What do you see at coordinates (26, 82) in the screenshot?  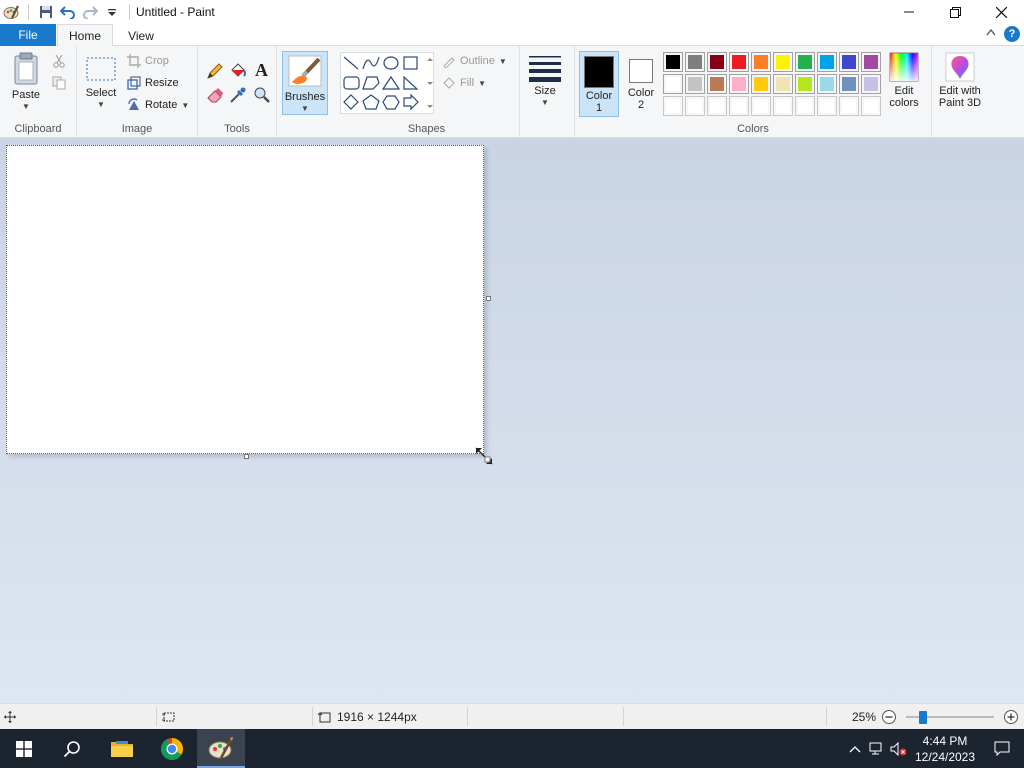 I see `paste-button: Paste ▼` at bounding box center [26, 82].